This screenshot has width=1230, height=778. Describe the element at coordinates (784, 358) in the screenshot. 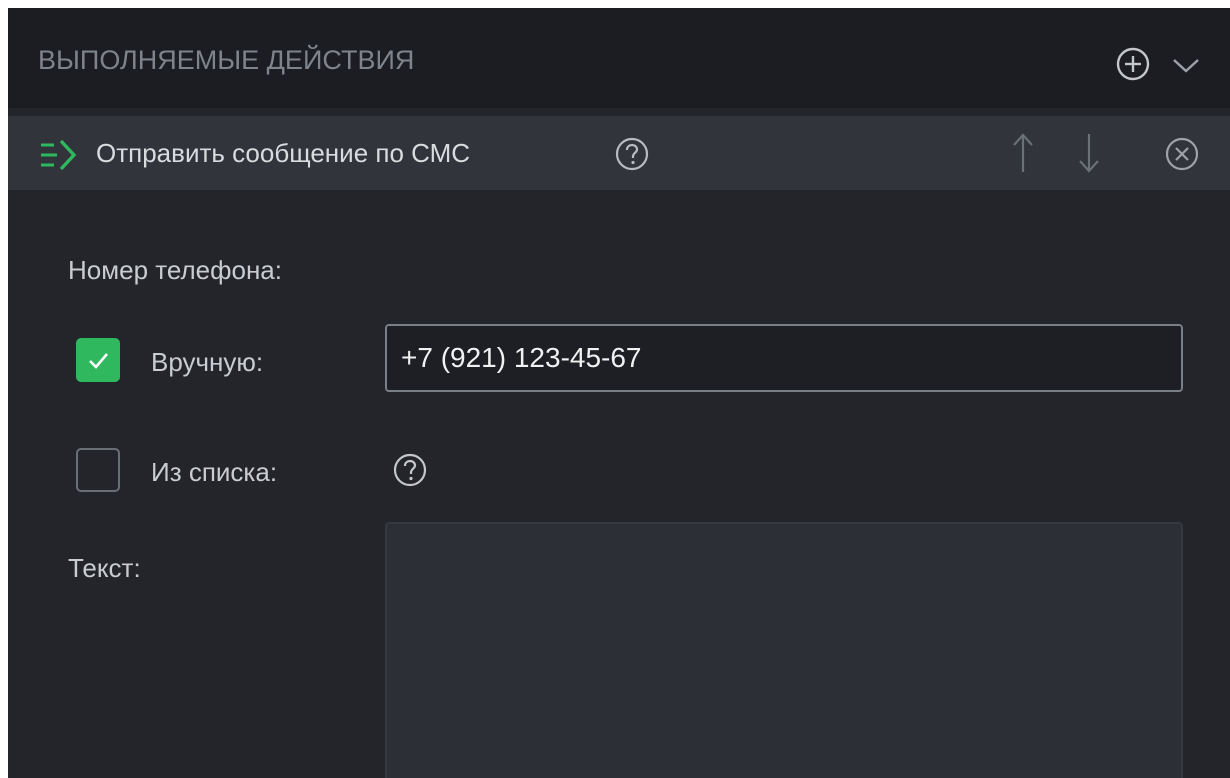

I see `phone-input` at that location.